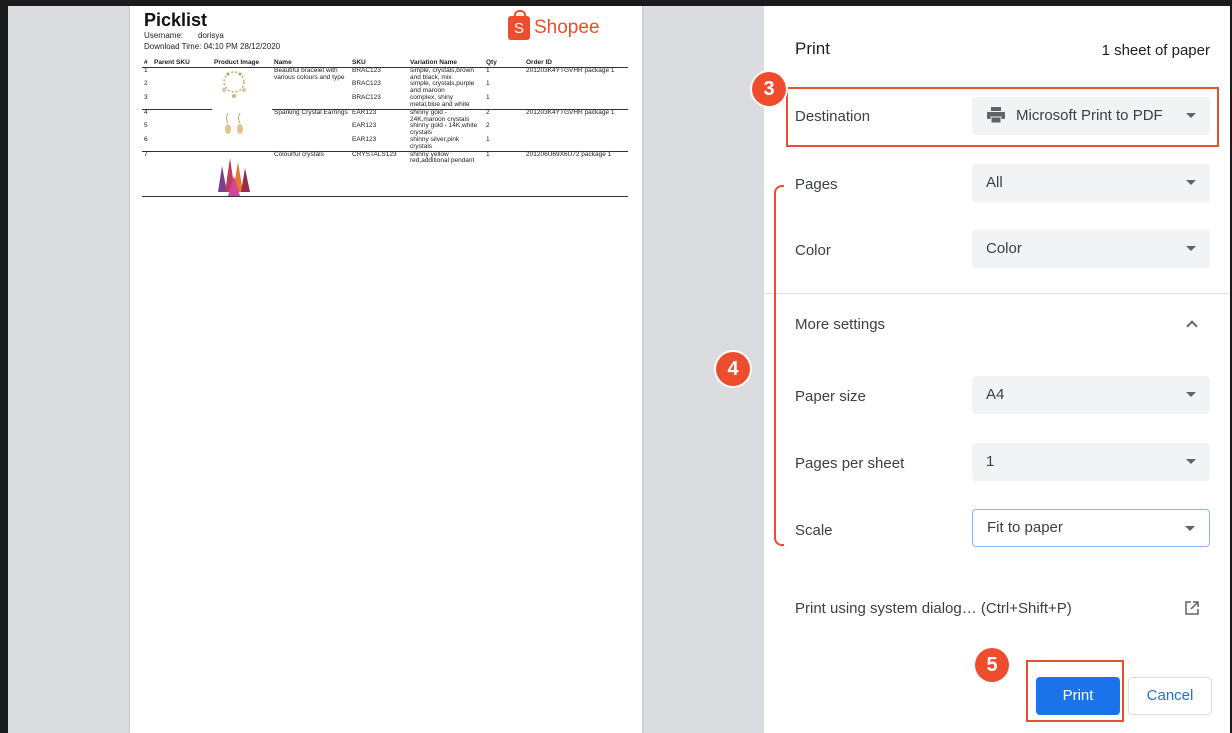 This screenshot has height=733, width=1232. What do you see at coordinates (995, 394) in the screenshot?
I see `paper-size-value: A4` at bounding box center [995, 394].